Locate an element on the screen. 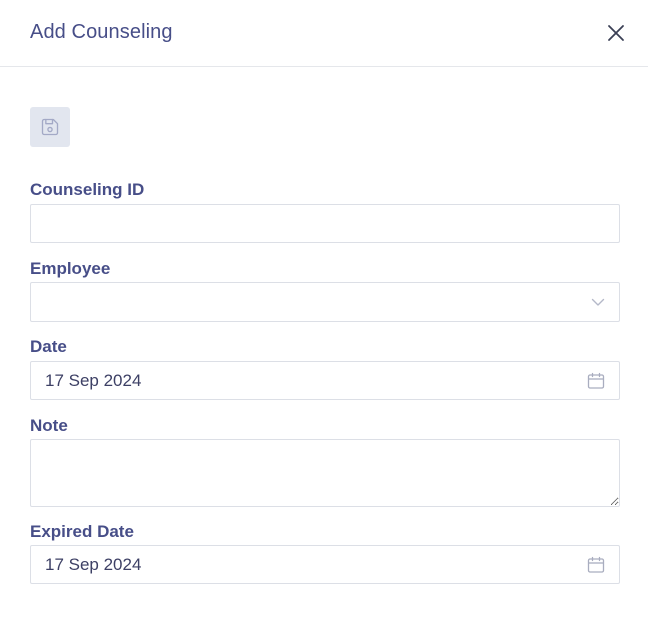 This screenshot has width=648, height=644. modal-header: Add Counseling is located at coordinates (324, 33).